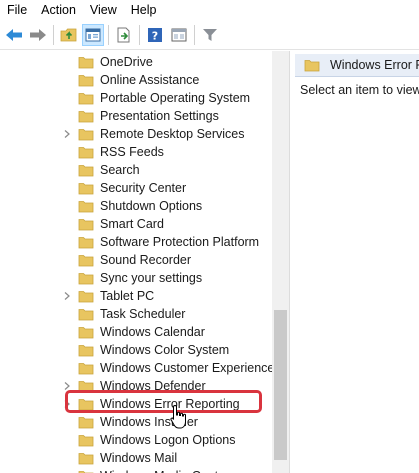  Describe the element at coordinates (164, 470) in the screenshot. I see `tree-item-label: Windows Media Center` at that location.